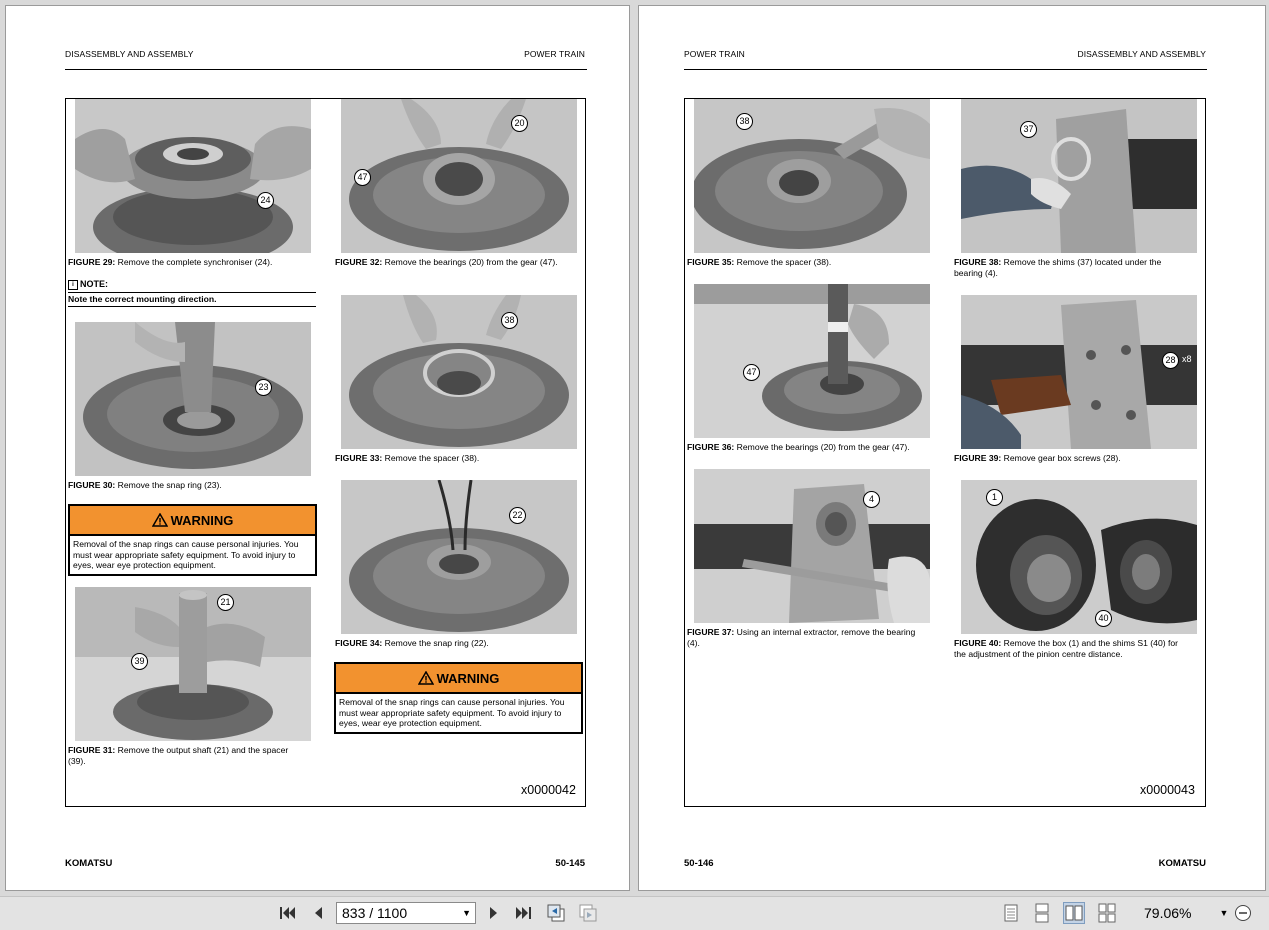 This screenshot has height=930, width=1269. Describe the element at coordinates (459, 372) in the screenshot. I see `figure-33-photo` at that location.